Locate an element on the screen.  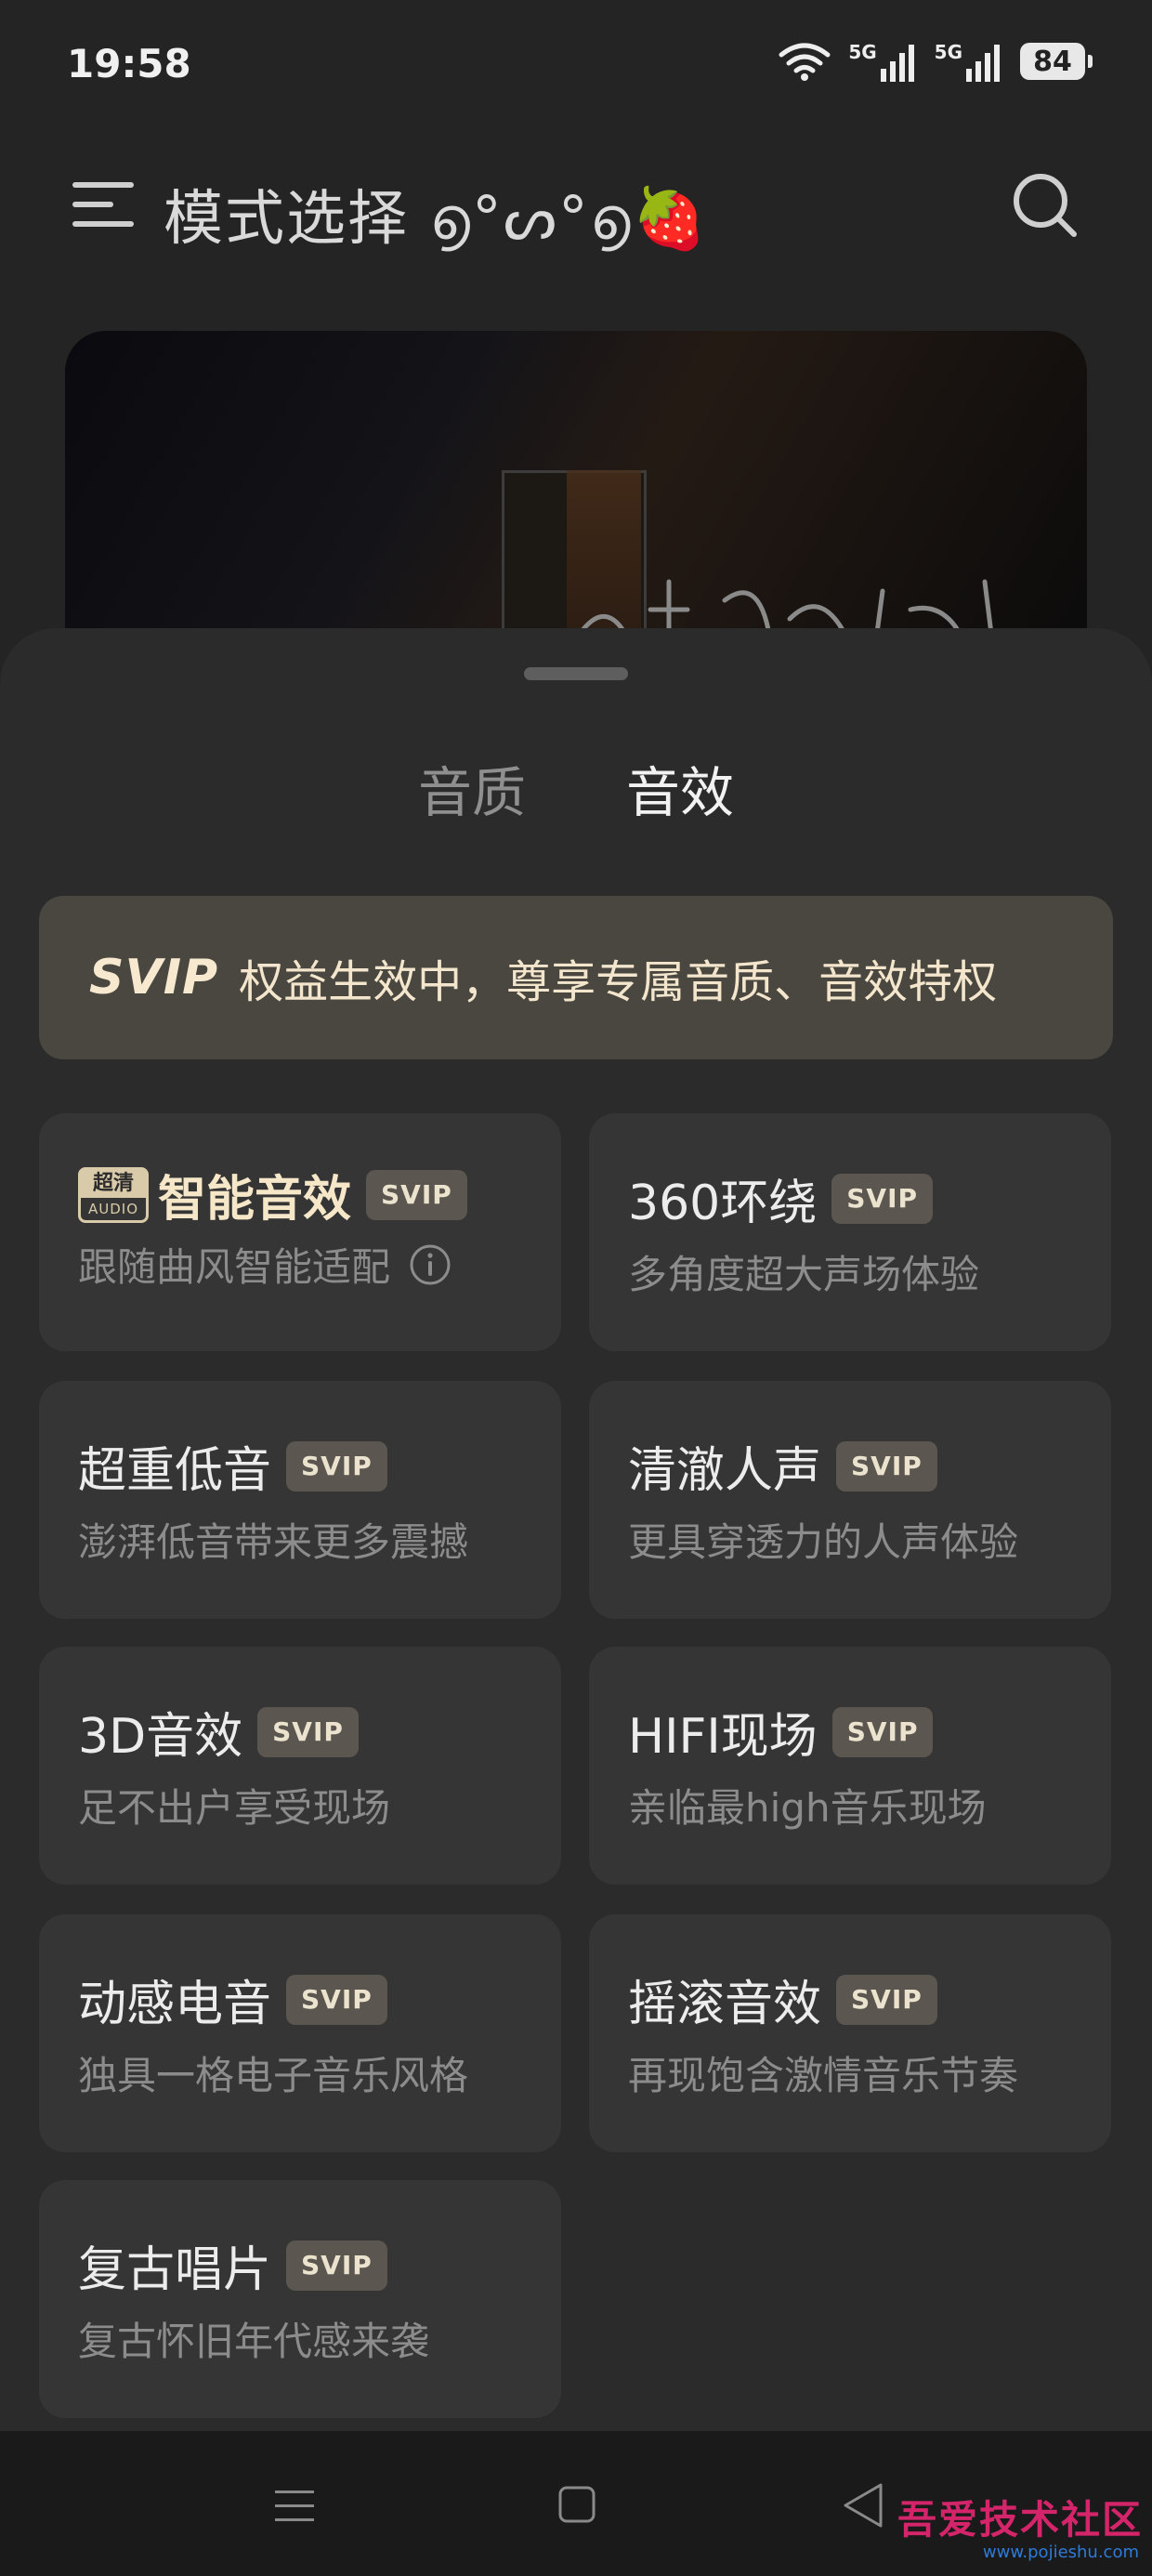
card-title-row: 3D音效 SVIP is located at coordinates (218, 1732).